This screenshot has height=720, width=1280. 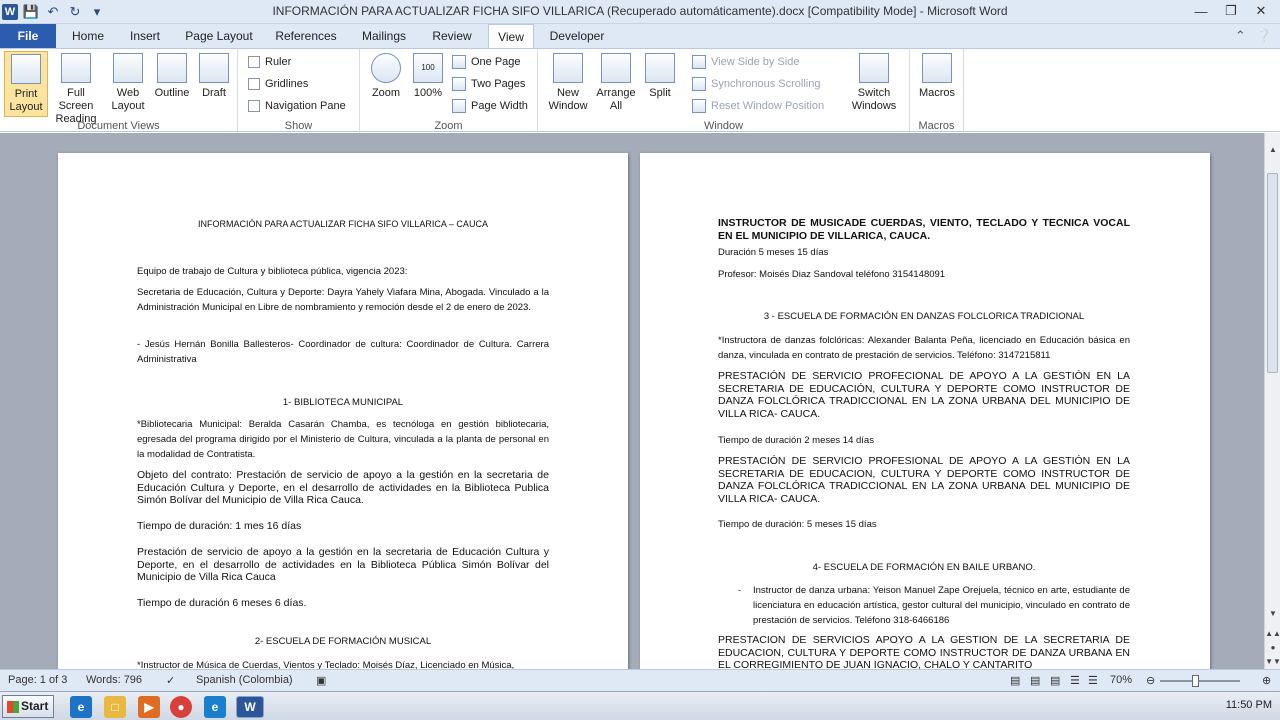 What do you see at coordinates (297, 106) in the screenshot?
I see `navigation-pane-checkbox: Navigation Pane` at bounding box center [297, 106].